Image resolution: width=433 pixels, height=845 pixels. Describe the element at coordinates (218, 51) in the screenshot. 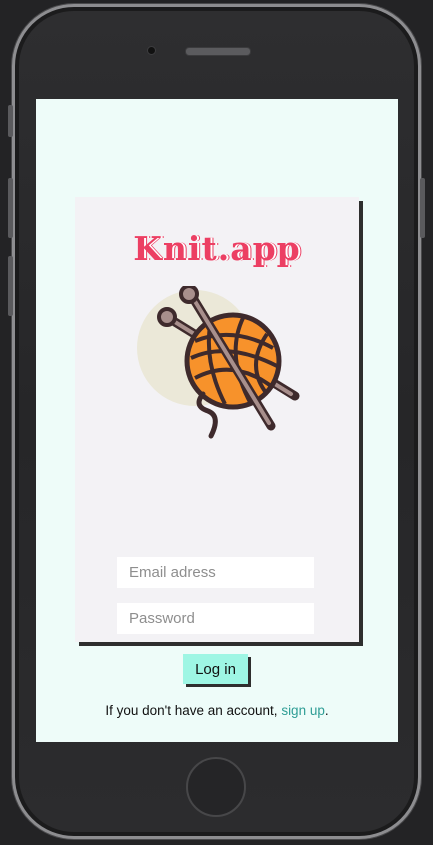

I see `earpiece-speaker` at that location.